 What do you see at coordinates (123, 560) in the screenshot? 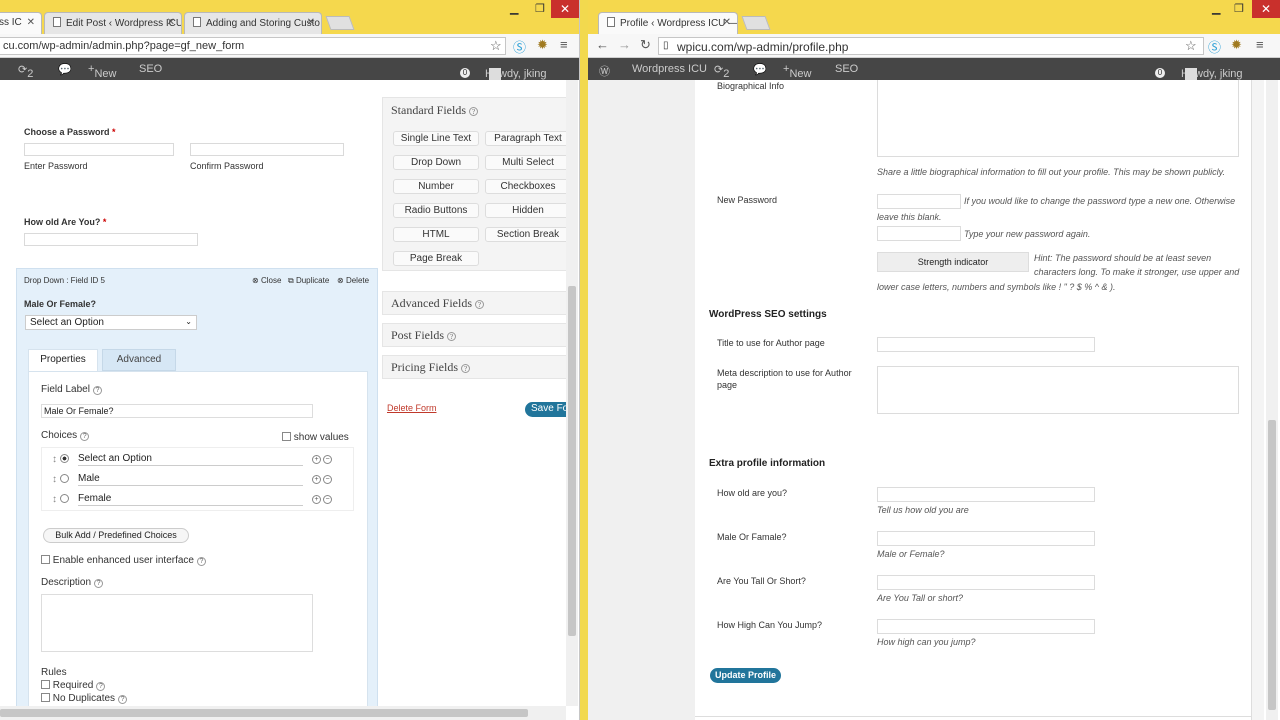
I see `enhanced-ui-toggle: Enable enhanced user interface?` at bounding box center [123, 560].